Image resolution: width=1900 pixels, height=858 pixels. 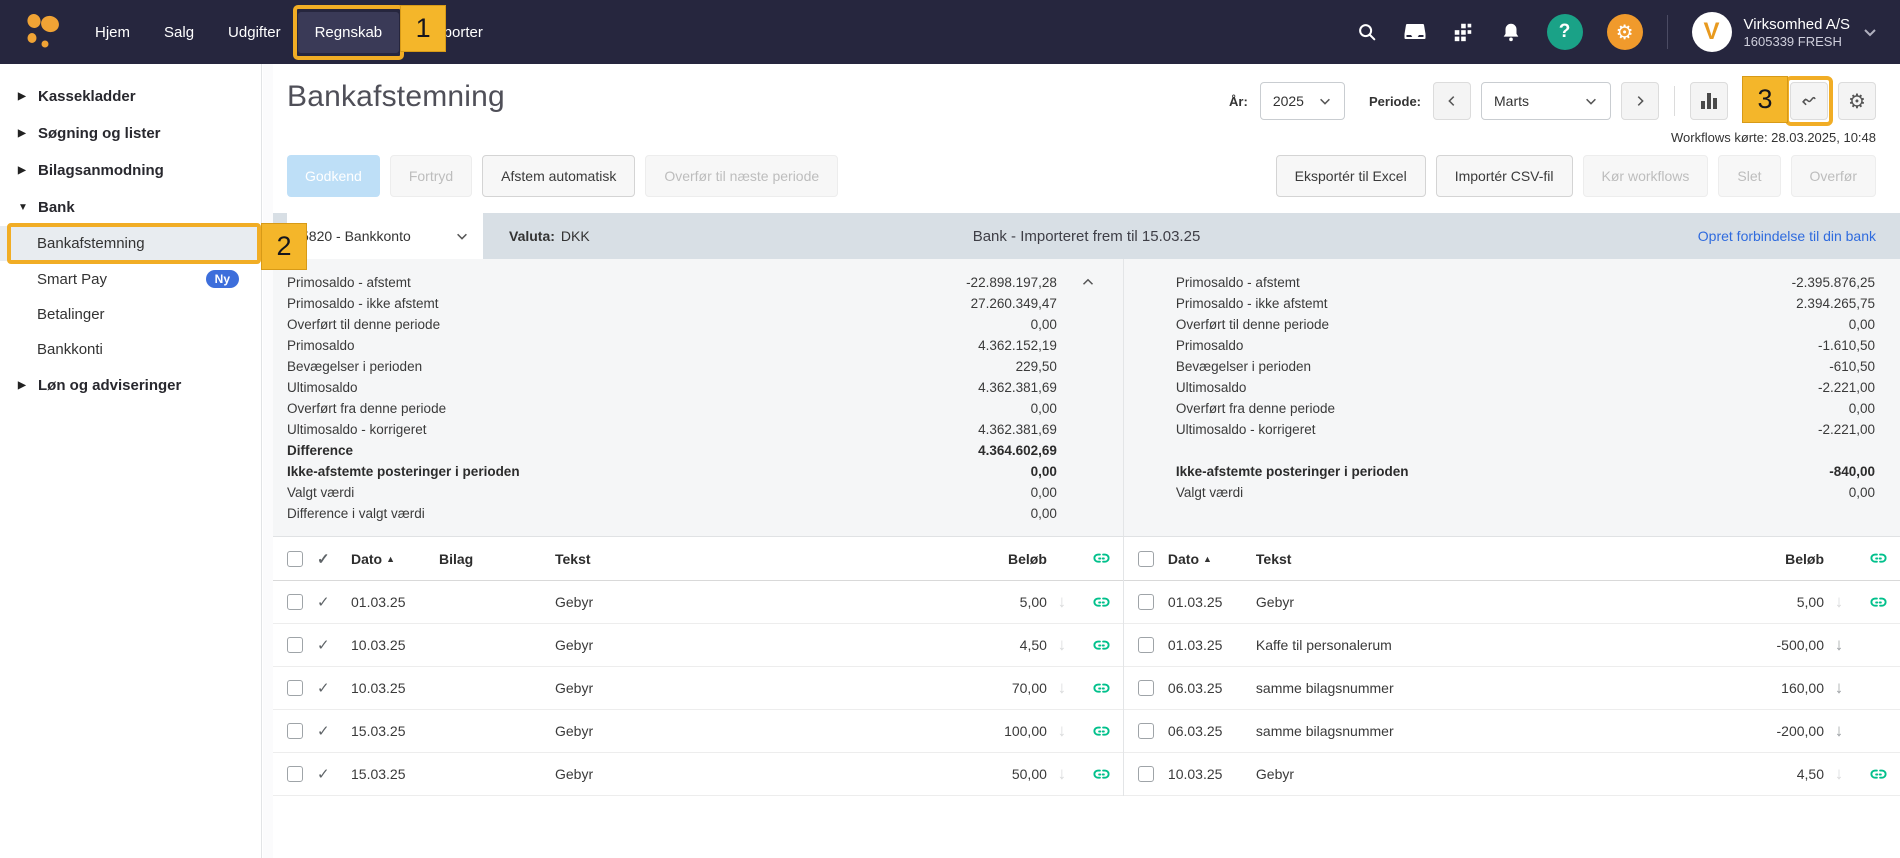 What do you see at coordinates (349, 282) in the screenshot?
I see `summary-label: Primosaldo - afstemt` at bounding box center [349, 282].